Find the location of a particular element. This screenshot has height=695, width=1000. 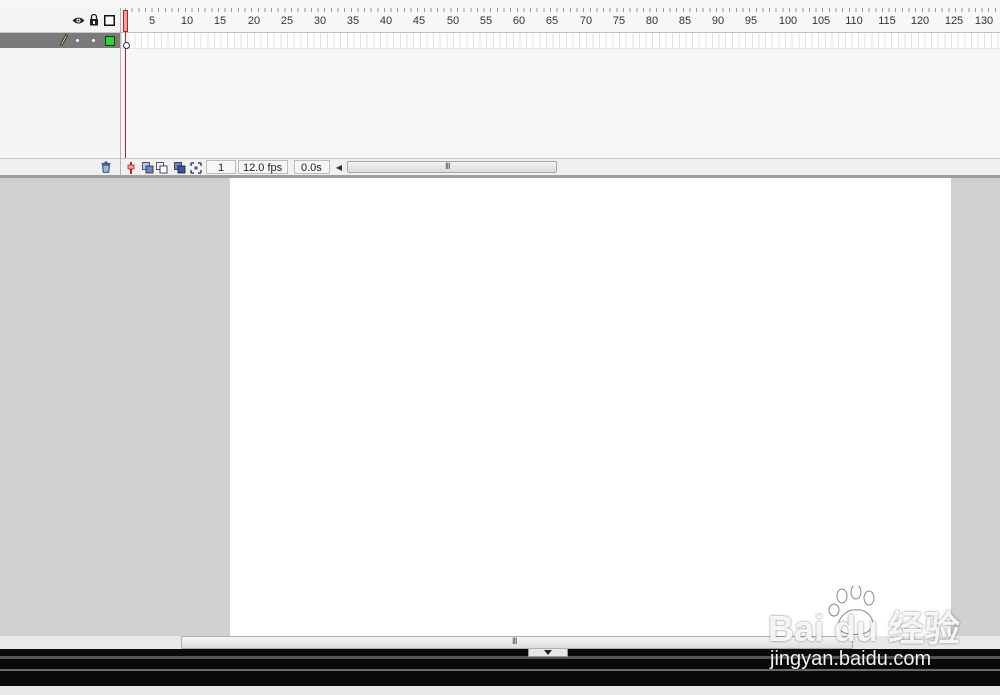

ruler-label: 90 is located at coordinates (718, 21).